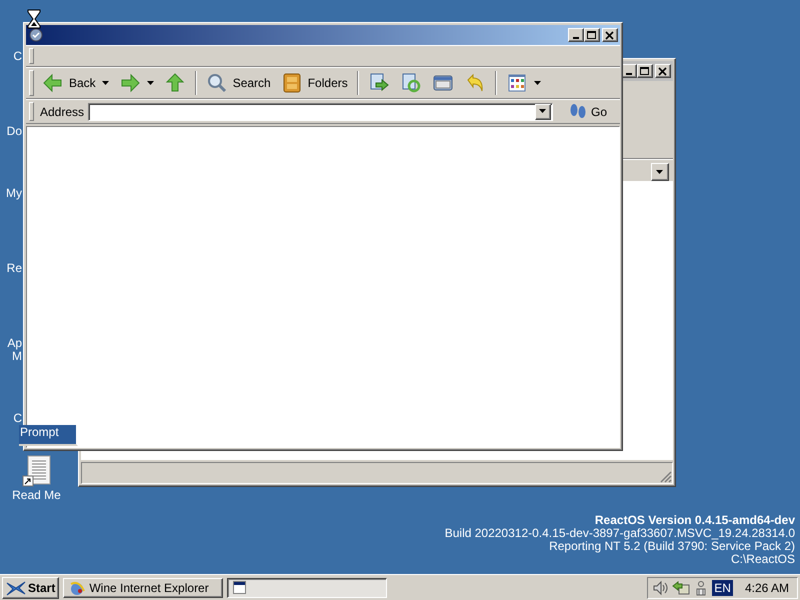 This screenshot has width=800, height=600. I want to click on minimize-button, so click(576, 35).